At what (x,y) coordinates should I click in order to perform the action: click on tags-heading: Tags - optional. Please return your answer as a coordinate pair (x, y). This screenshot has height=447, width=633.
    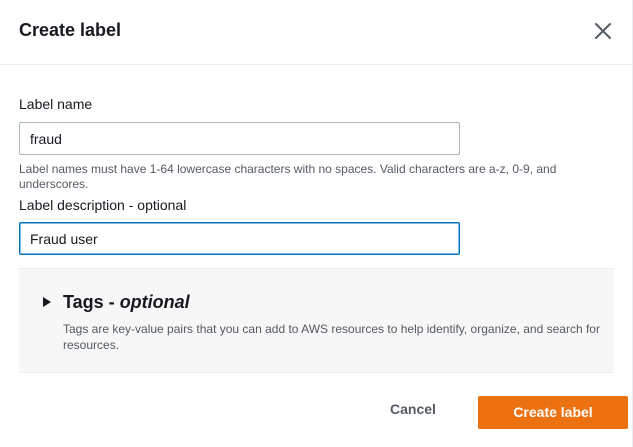
    Looking at the image, I should click on (126, 302).